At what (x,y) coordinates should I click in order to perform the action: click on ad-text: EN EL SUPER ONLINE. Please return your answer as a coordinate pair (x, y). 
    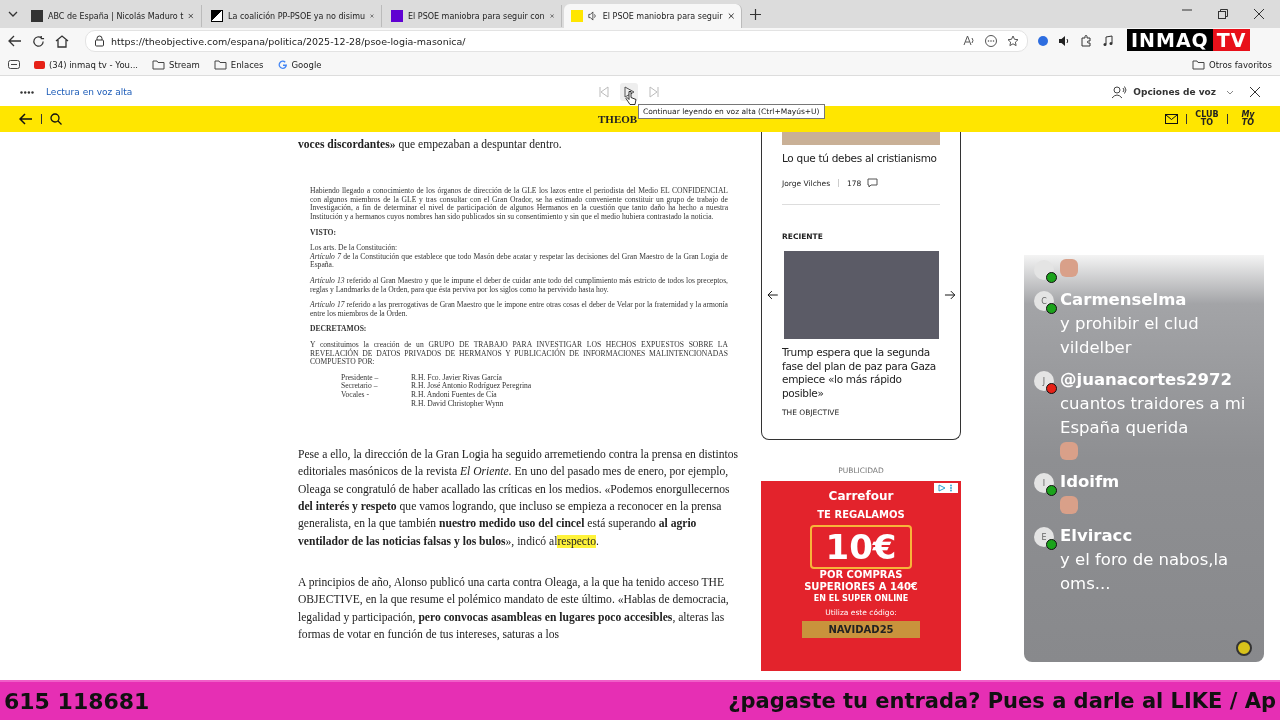
    Looking at the image, I should click on (861, 599).